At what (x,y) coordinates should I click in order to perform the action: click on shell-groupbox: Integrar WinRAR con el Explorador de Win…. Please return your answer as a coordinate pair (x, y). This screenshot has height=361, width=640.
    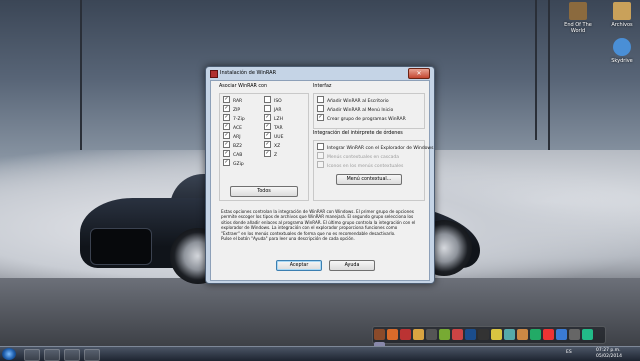
    Looking at the image, I should click on (373, 170).